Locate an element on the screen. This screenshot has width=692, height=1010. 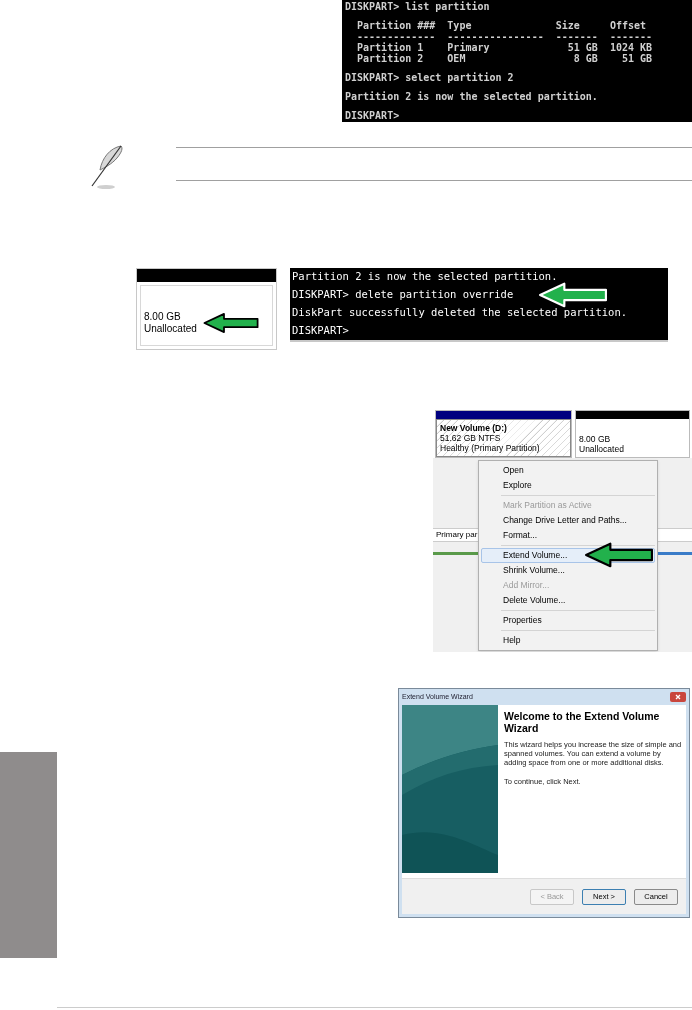
feather-icon is located at coordinates (108, 167).